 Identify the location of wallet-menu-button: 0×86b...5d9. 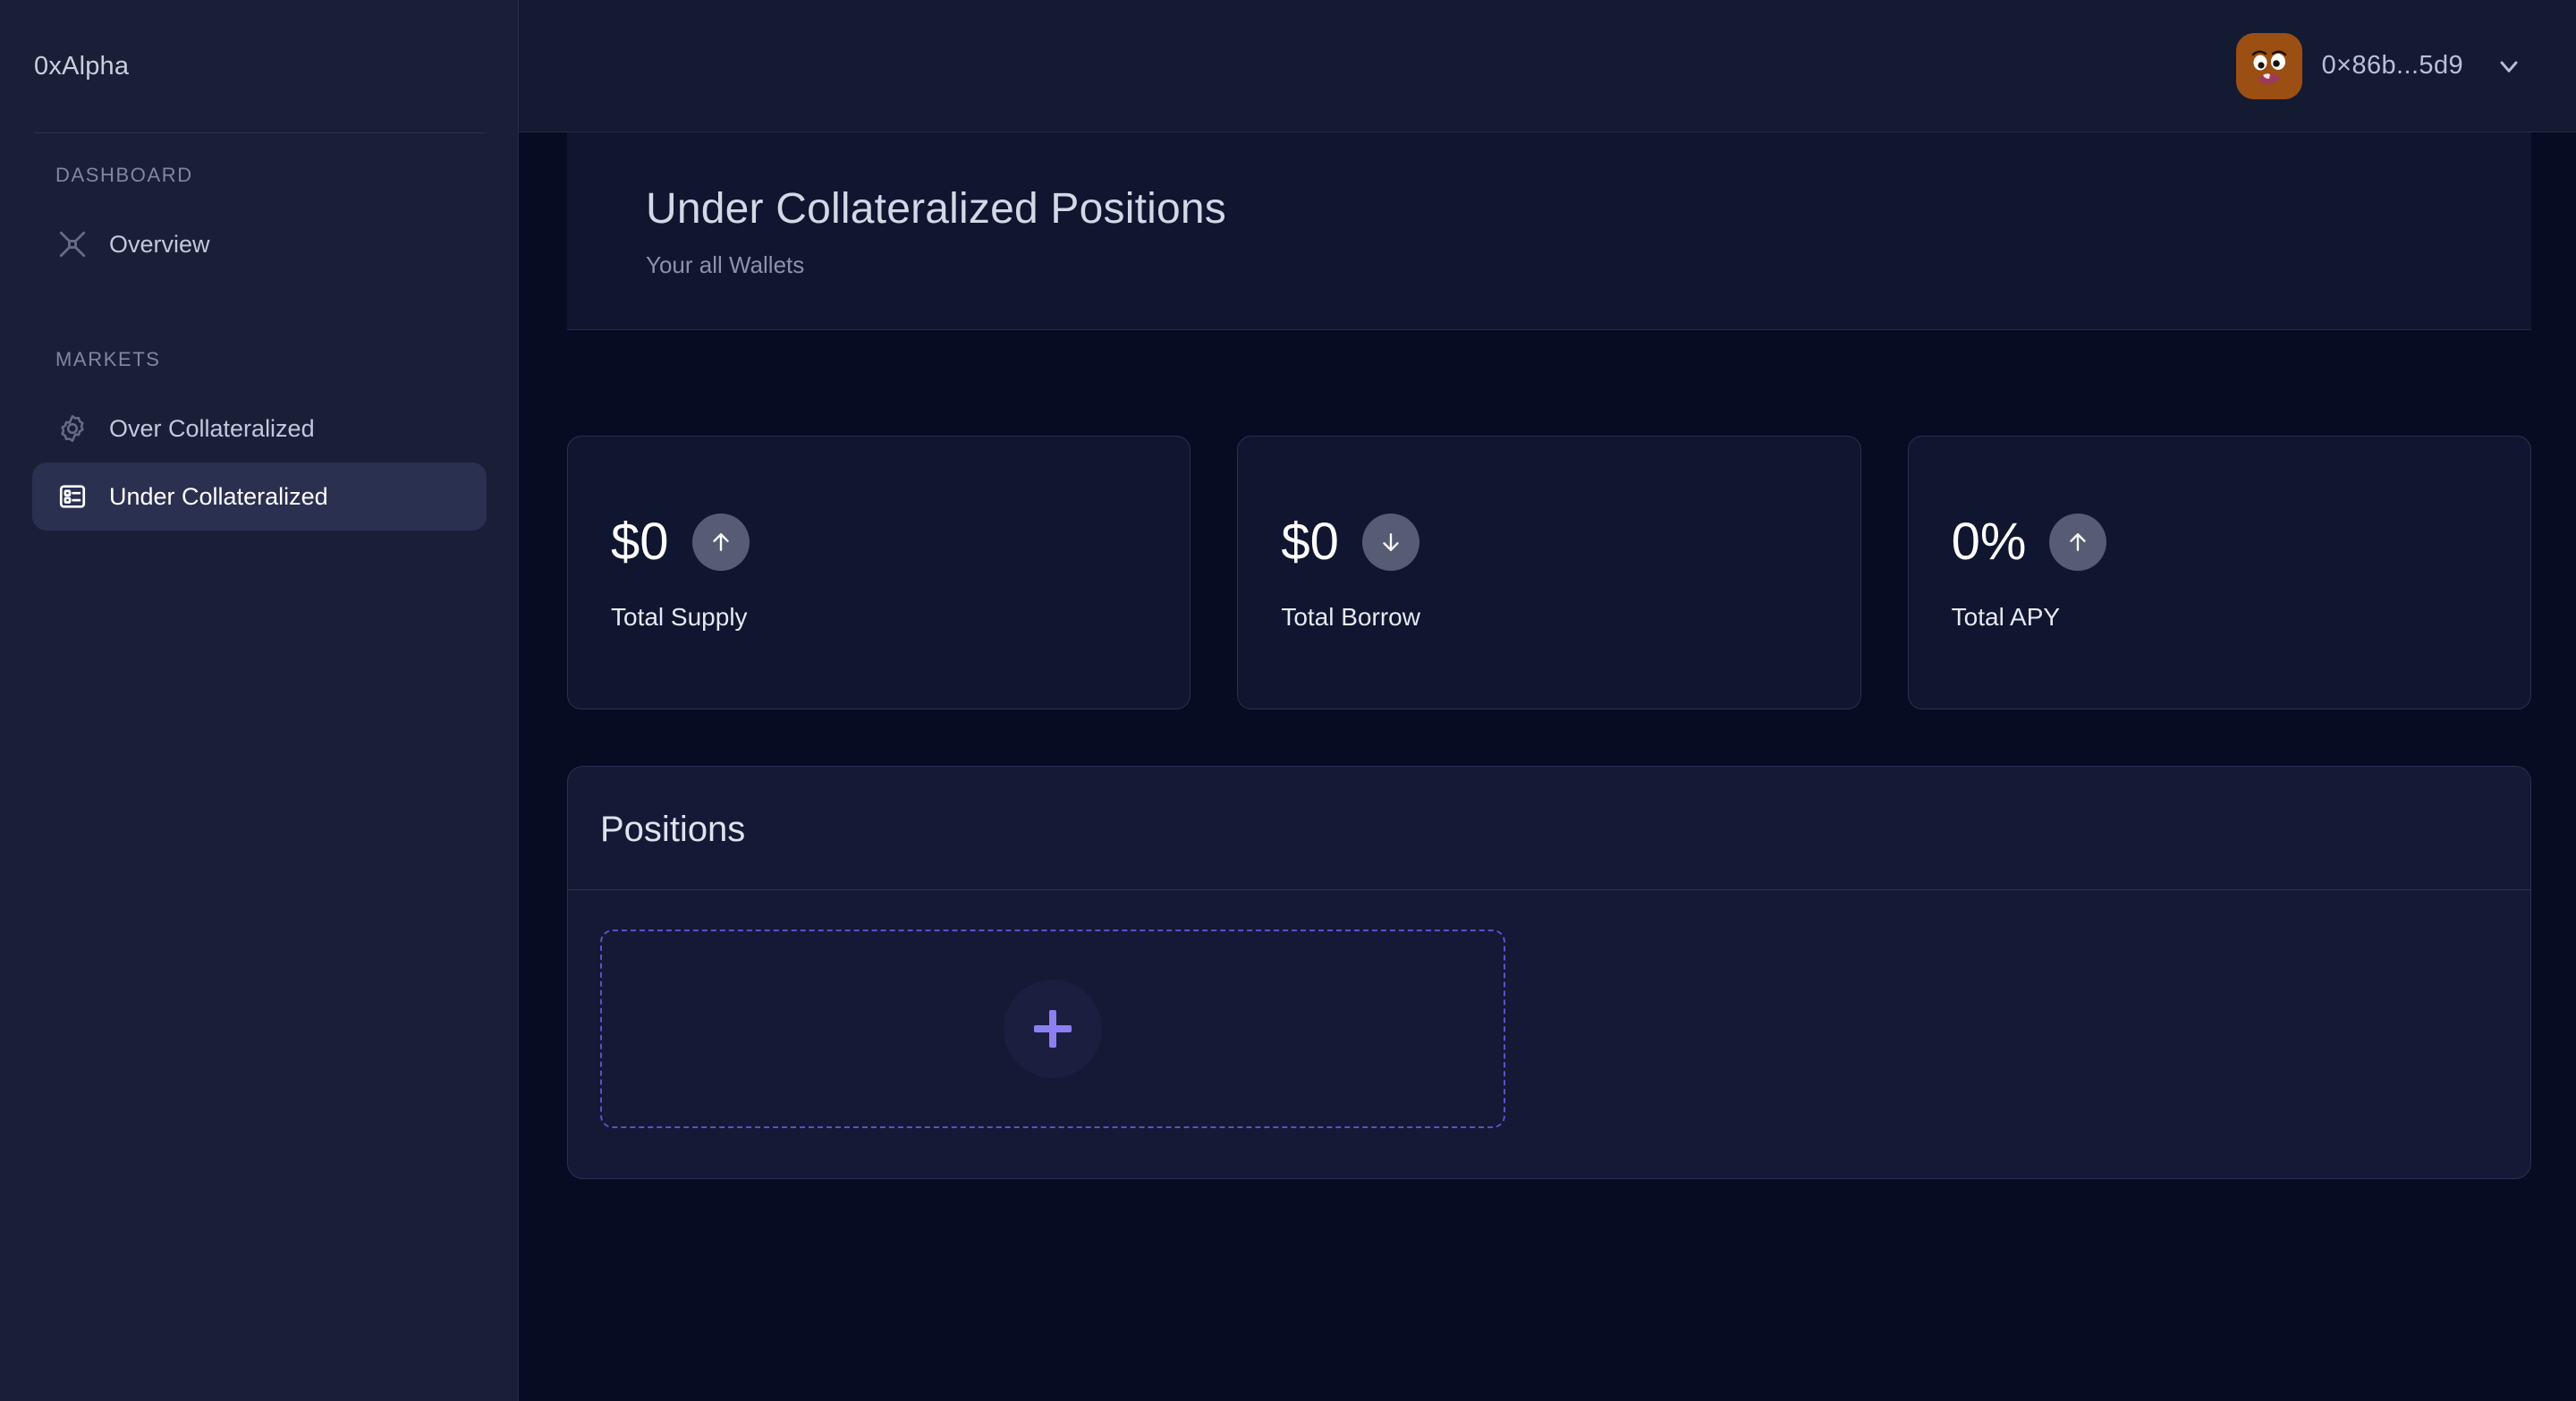
(2379, 65).